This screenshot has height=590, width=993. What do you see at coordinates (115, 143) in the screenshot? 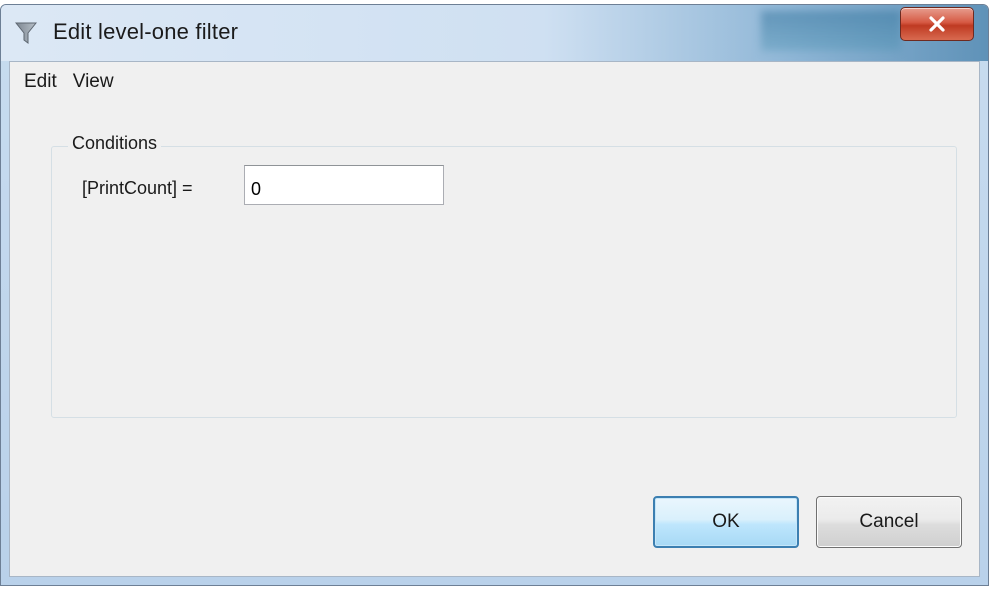
I see `conditions-group-label: Conditions` at bounding box center [115, 143].